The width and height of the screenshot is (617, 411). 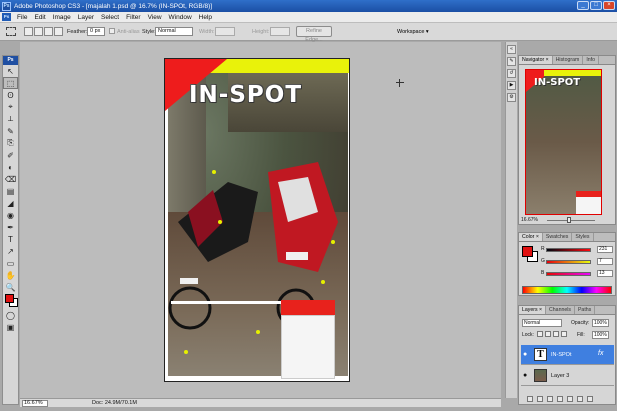 I want to click on tab-styles: Styles, so click(x=583, y=237).